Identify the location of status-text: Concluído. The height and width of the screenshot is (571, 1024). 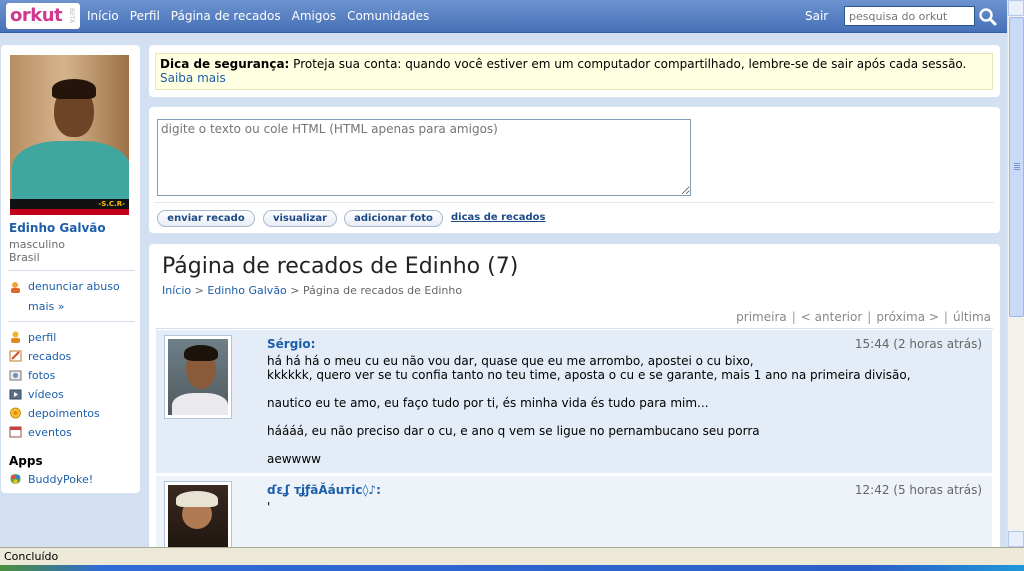
(31, 556).